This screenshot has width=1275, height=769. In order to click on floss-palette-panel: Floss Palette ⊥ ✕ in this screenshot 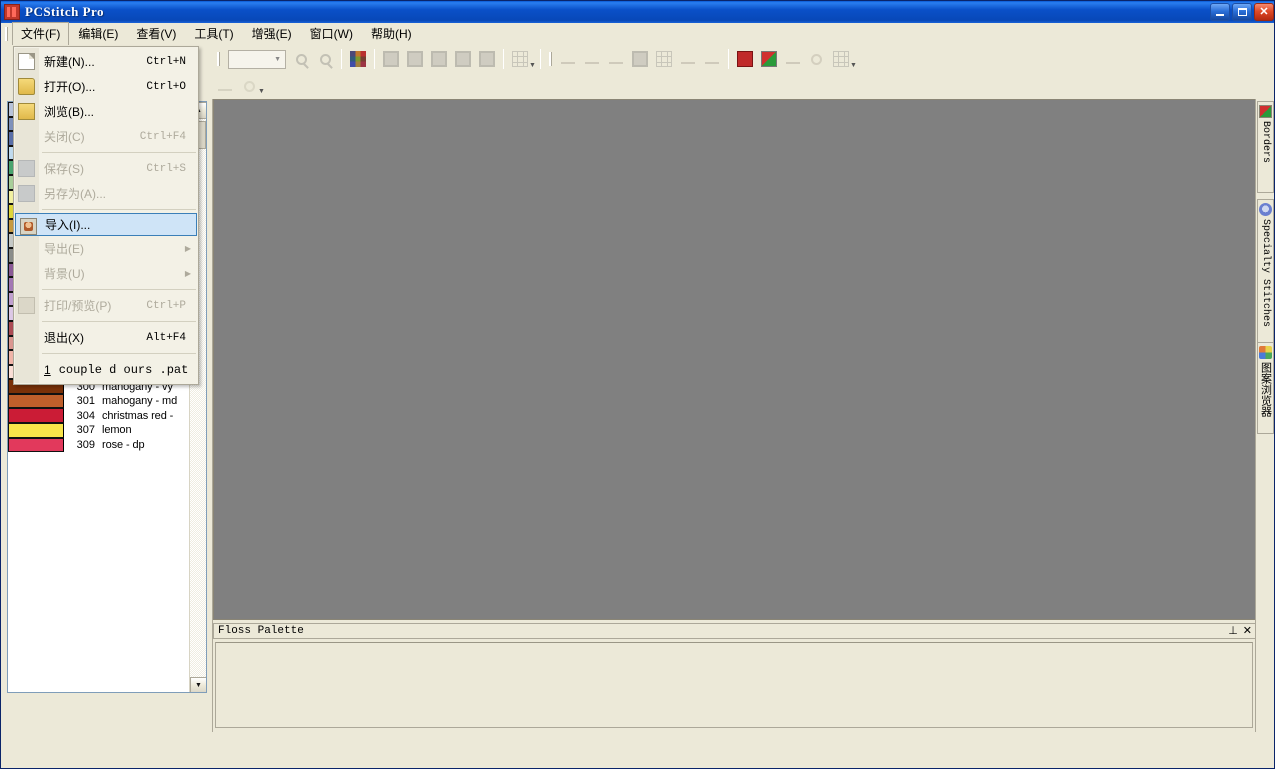, I will do `click(735, 677)`.